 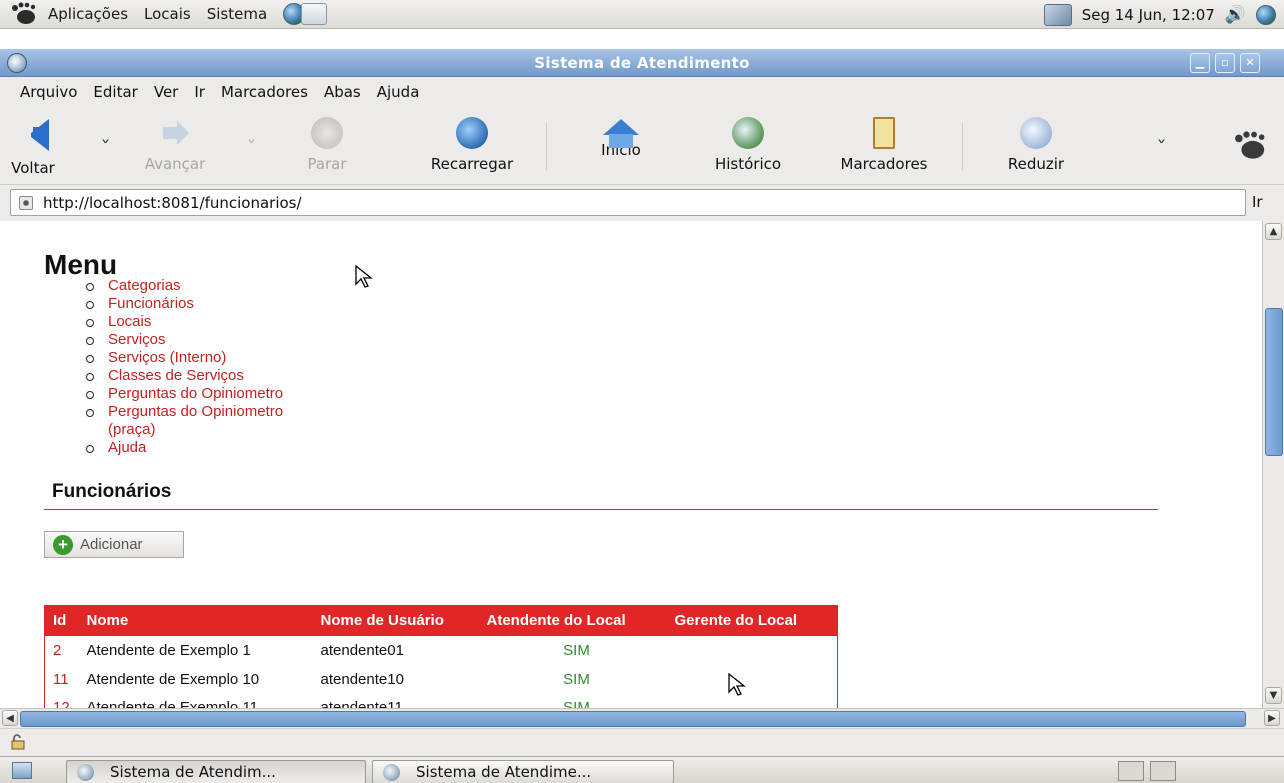 I want to click on throbber-foot-icon, so click(x=1250, y=145).